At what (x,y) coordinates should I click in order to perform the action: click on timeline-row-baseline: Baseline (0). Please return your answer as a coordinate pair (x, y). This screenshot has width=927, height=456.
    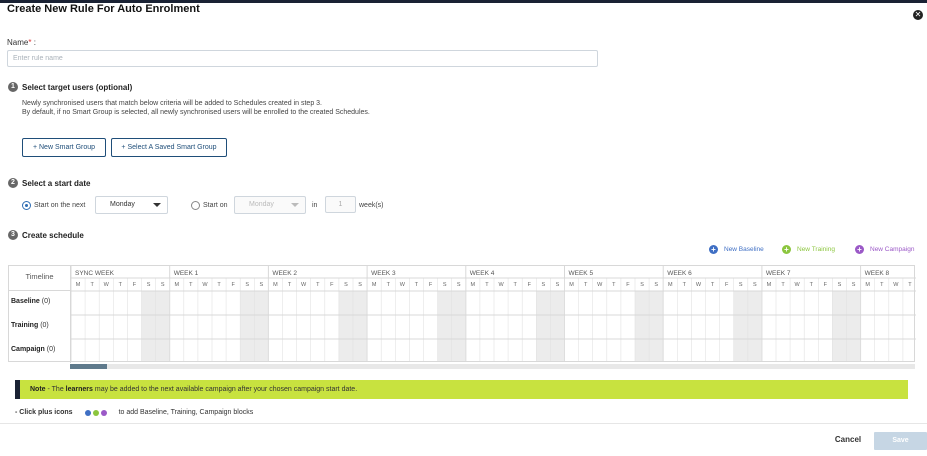
    Looking at the image, I should click on (40, 303).